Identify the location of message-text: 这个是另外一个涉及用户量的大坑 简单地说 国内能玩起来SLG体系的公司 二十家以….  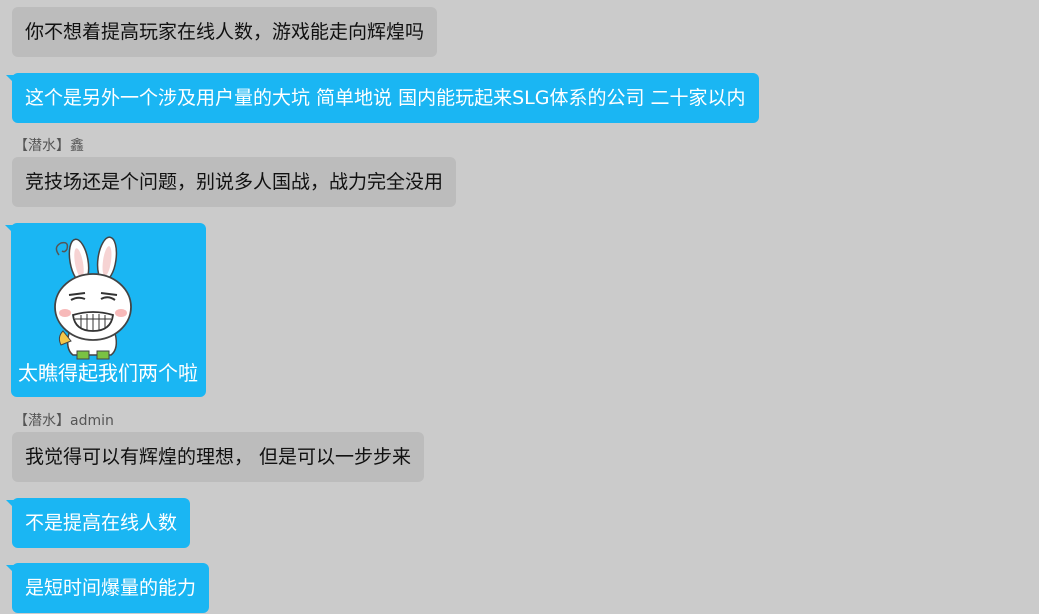
(385, 98).